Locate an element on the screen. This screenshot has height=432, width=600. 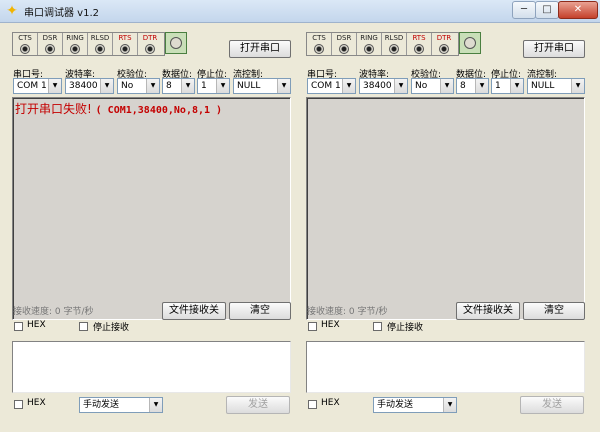
close-button: ✕ is located at coordinates (578, 10).